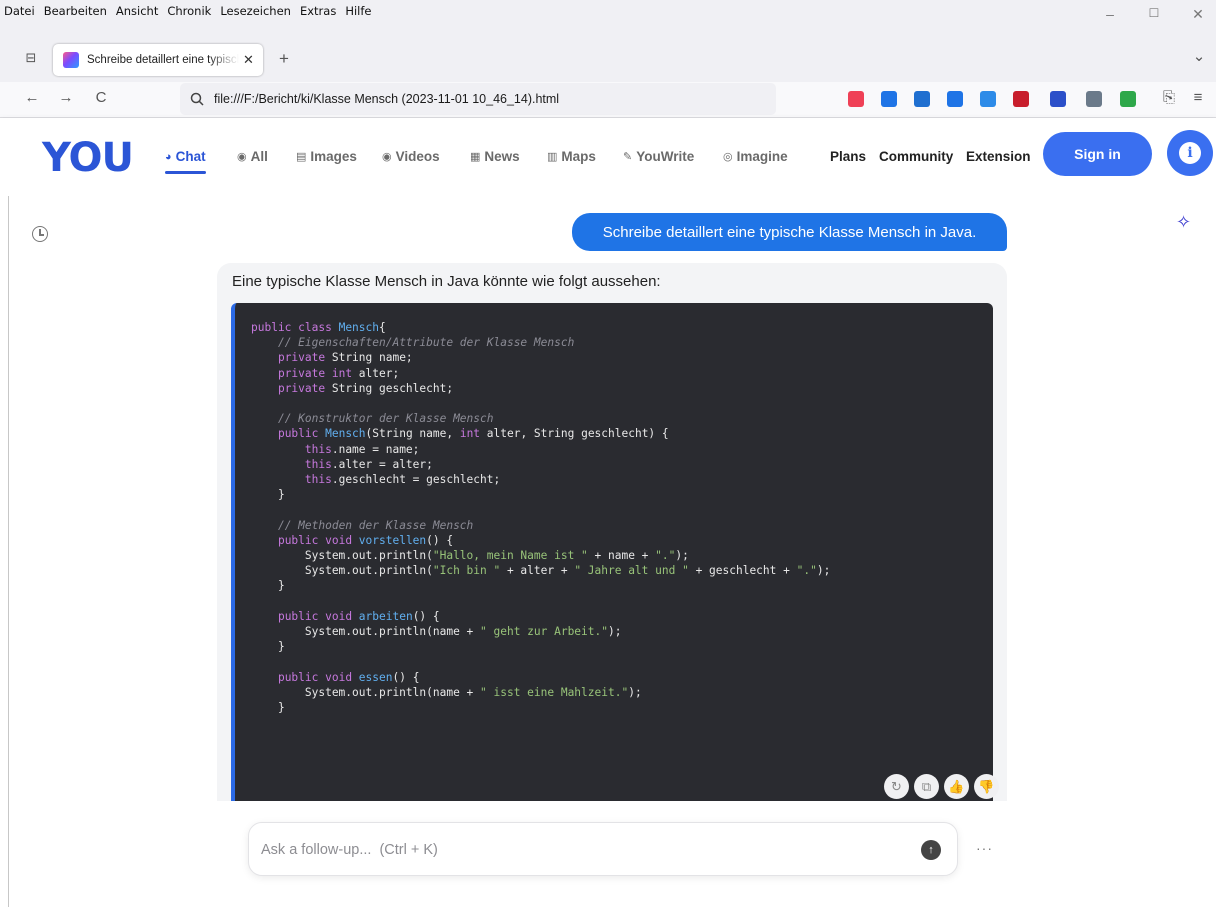 This screenshot has width=1216, height=907. What do you see at coordinates (32, 97) in the screenshot?
I see `back-button: ←` at bounding box center [32, 97].